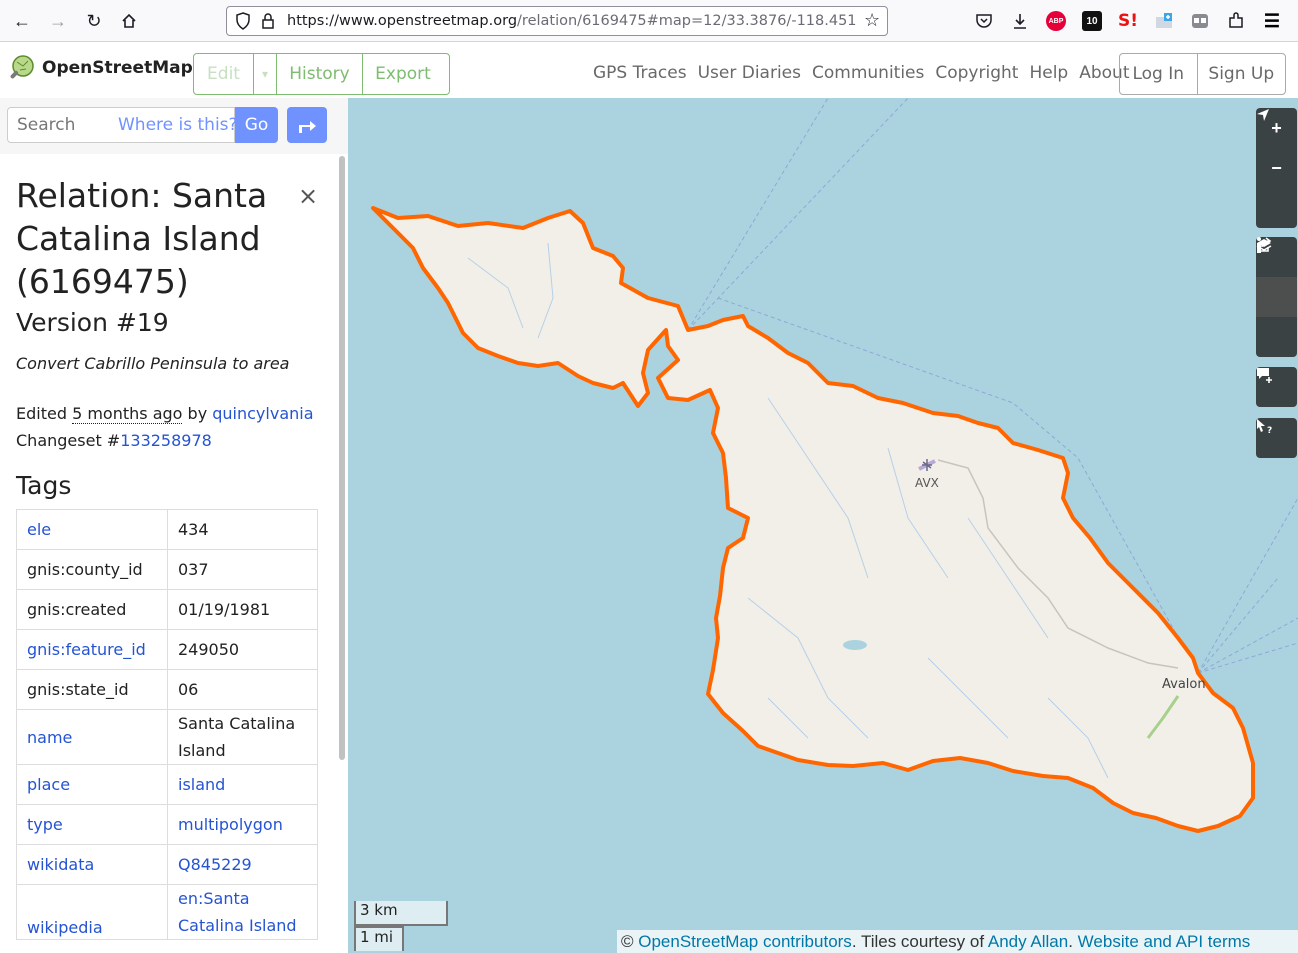 The image size is (1298, 953). I want to click on changeset-link: 133258978, so click(166, 440).